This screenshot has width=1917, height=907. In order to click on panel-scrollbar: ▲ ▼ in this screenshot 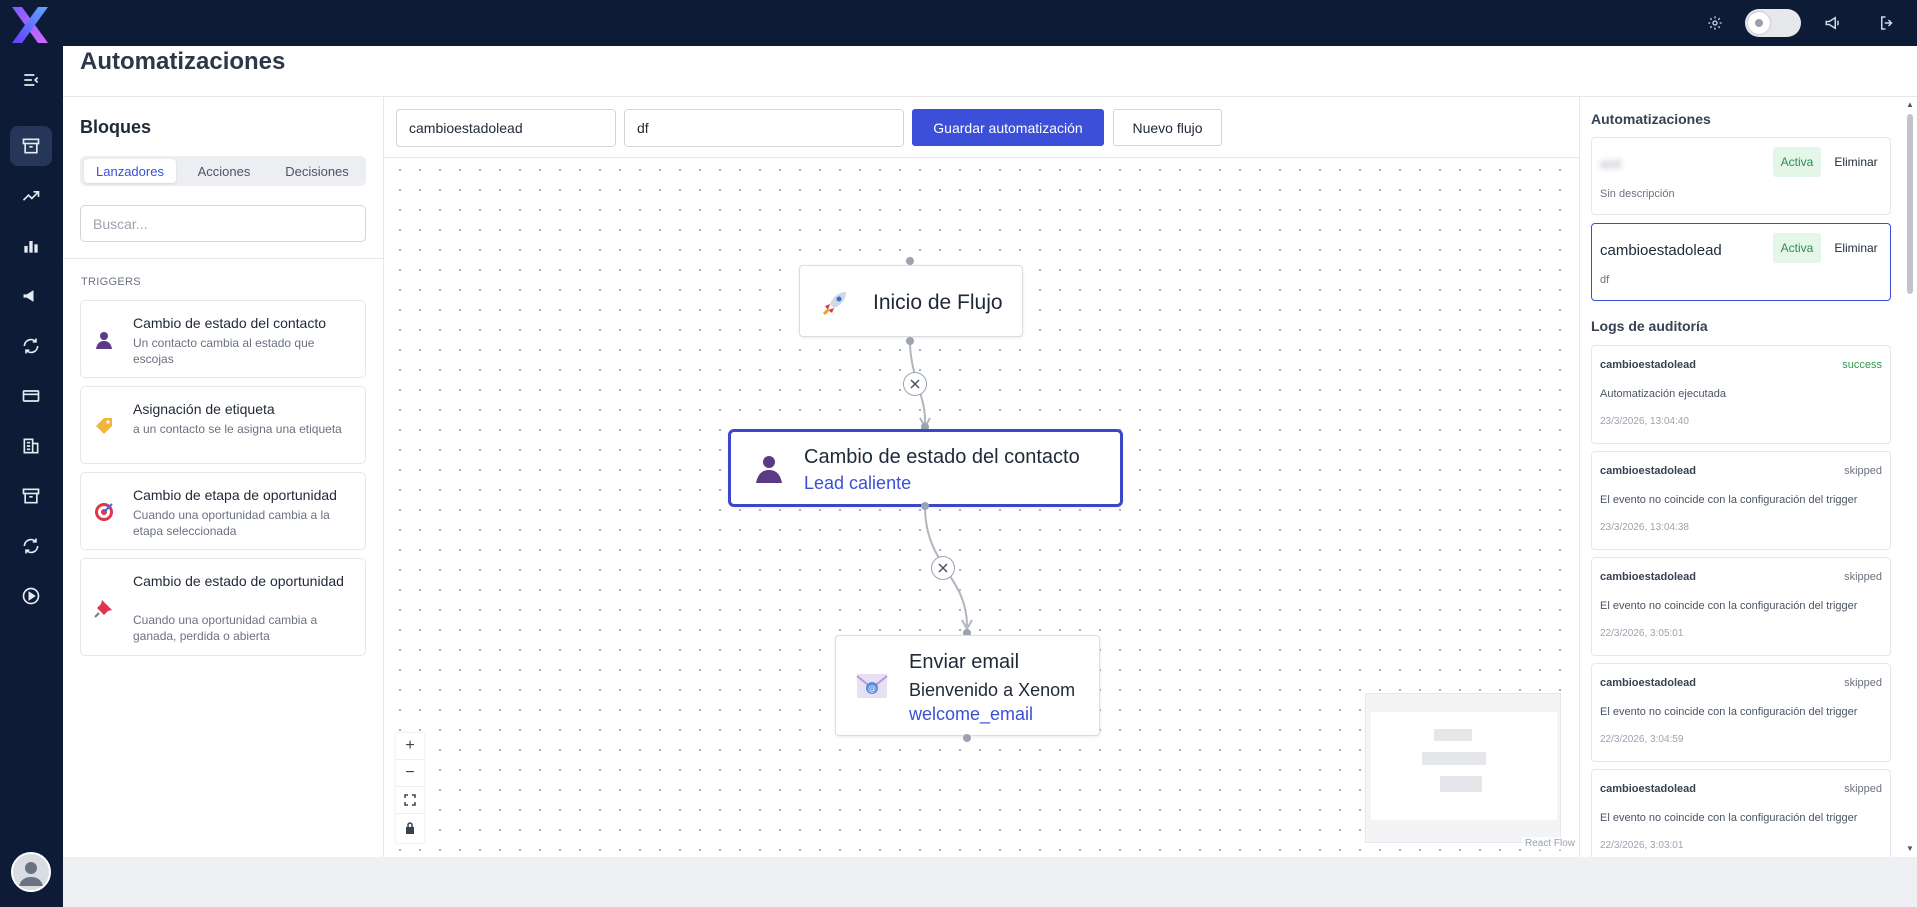, I will do `click(1910, 477)`.